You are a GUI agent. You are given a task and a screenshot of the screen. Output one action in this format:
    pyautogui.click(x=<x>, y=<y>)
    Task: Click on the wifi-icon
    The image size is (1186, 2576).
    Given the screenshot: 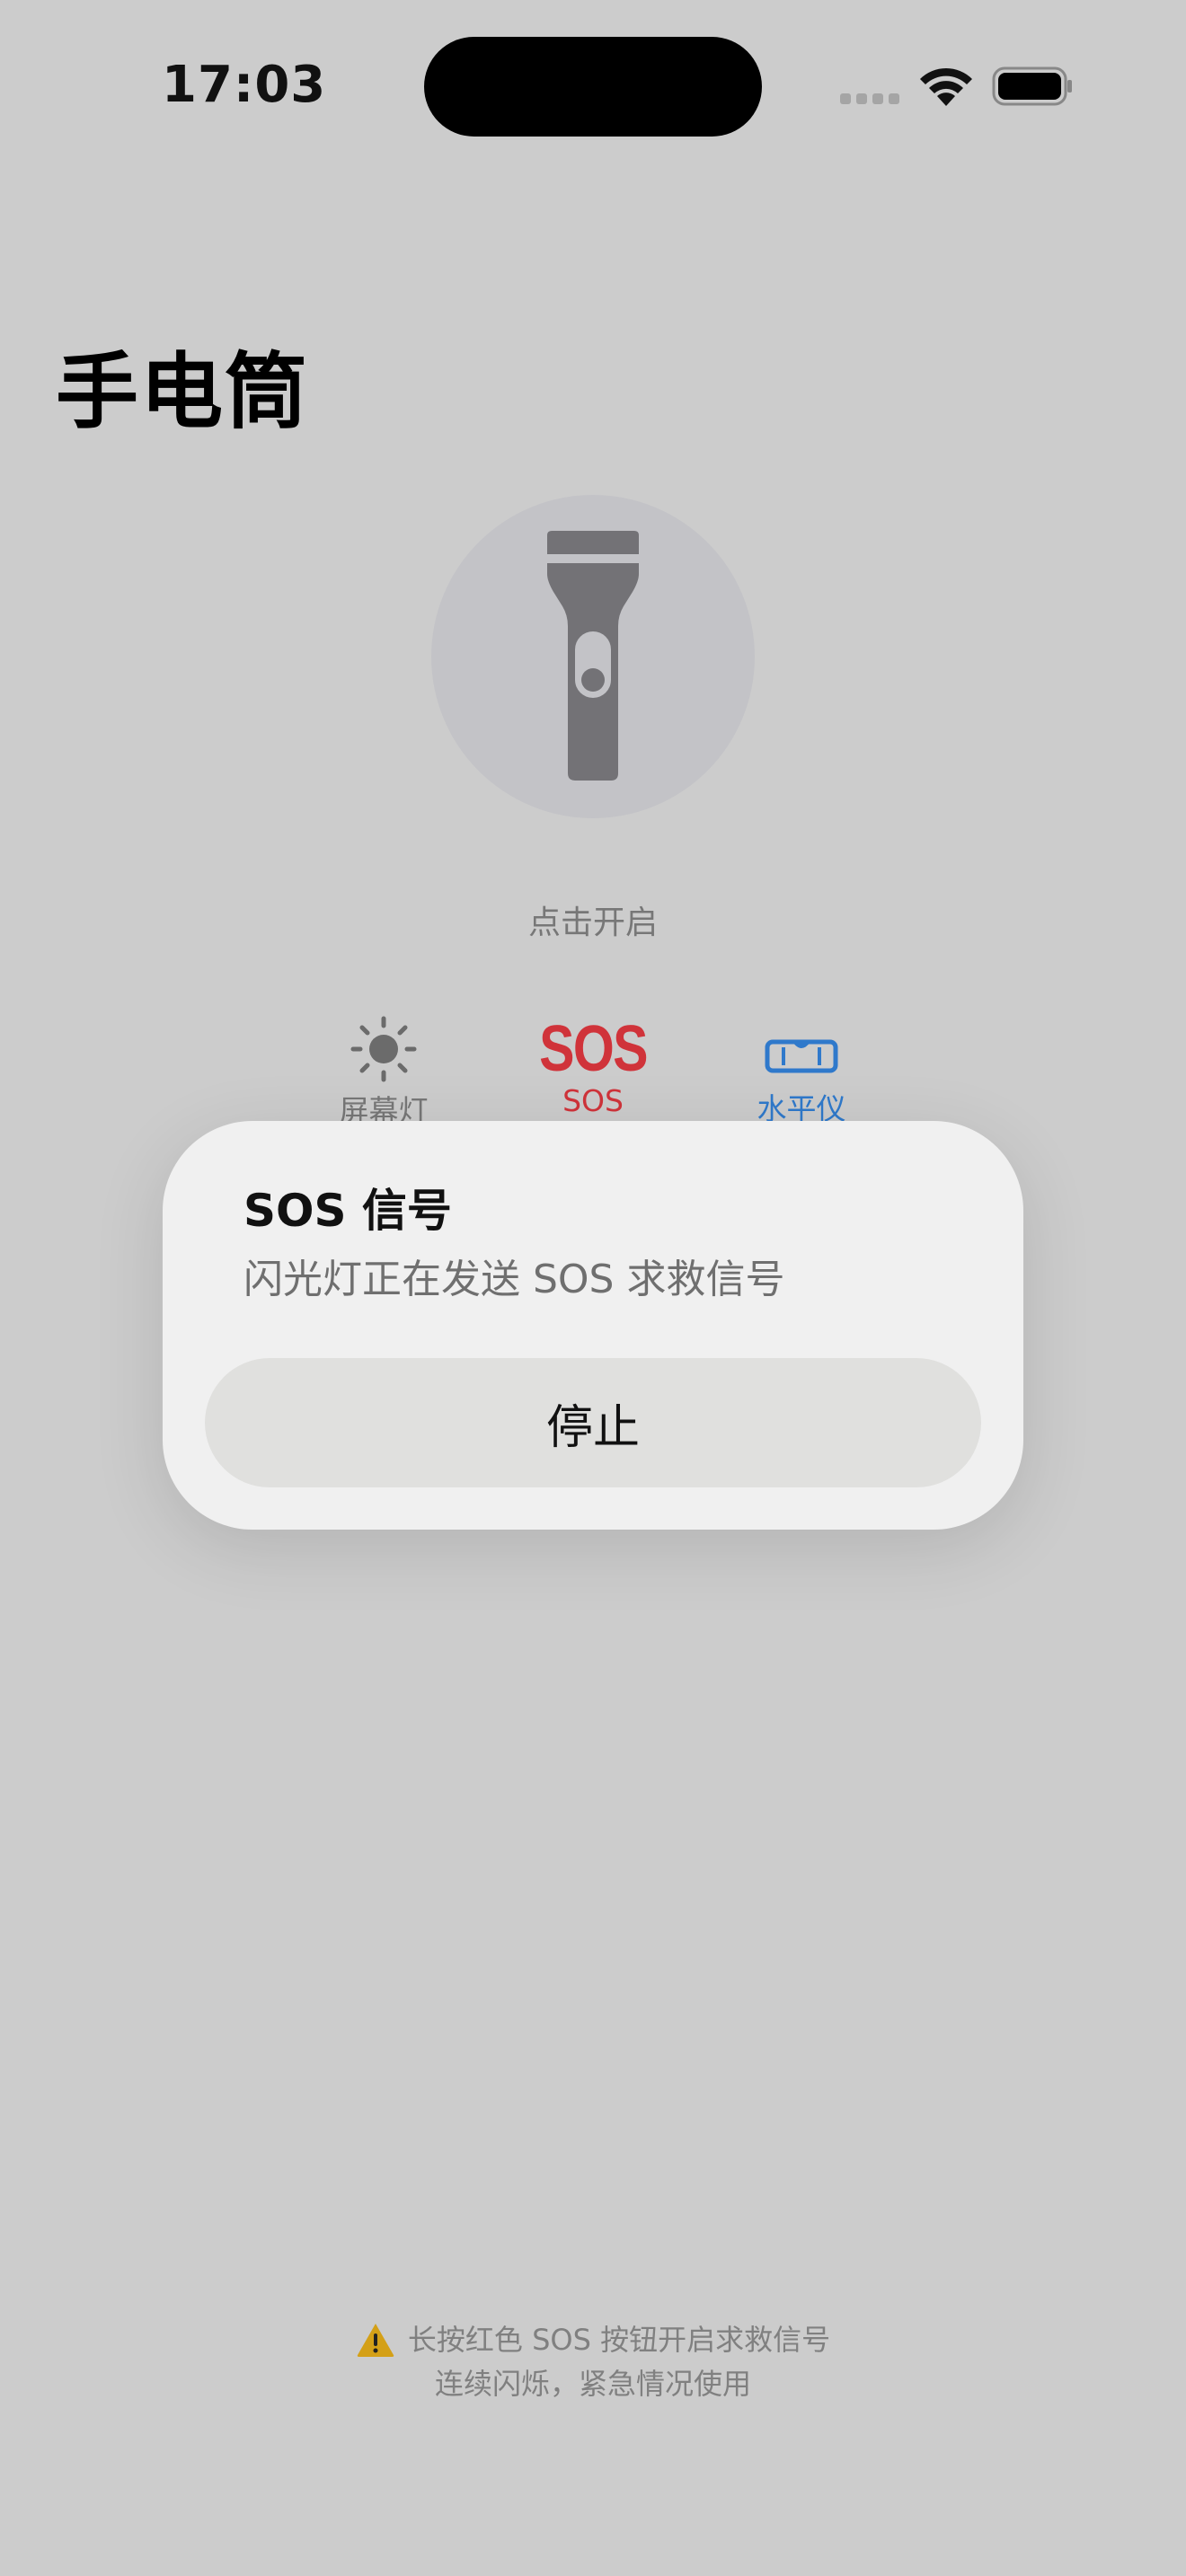 What is the action you would take?
    pyautogui.click(x=946, y=86)
    